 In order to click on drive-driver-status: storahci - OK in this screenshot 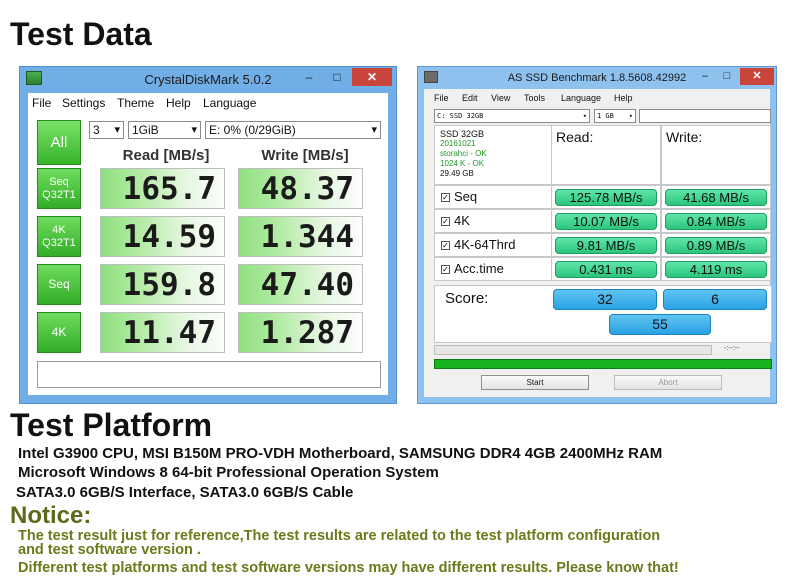, I will do `click(463, 153)`.